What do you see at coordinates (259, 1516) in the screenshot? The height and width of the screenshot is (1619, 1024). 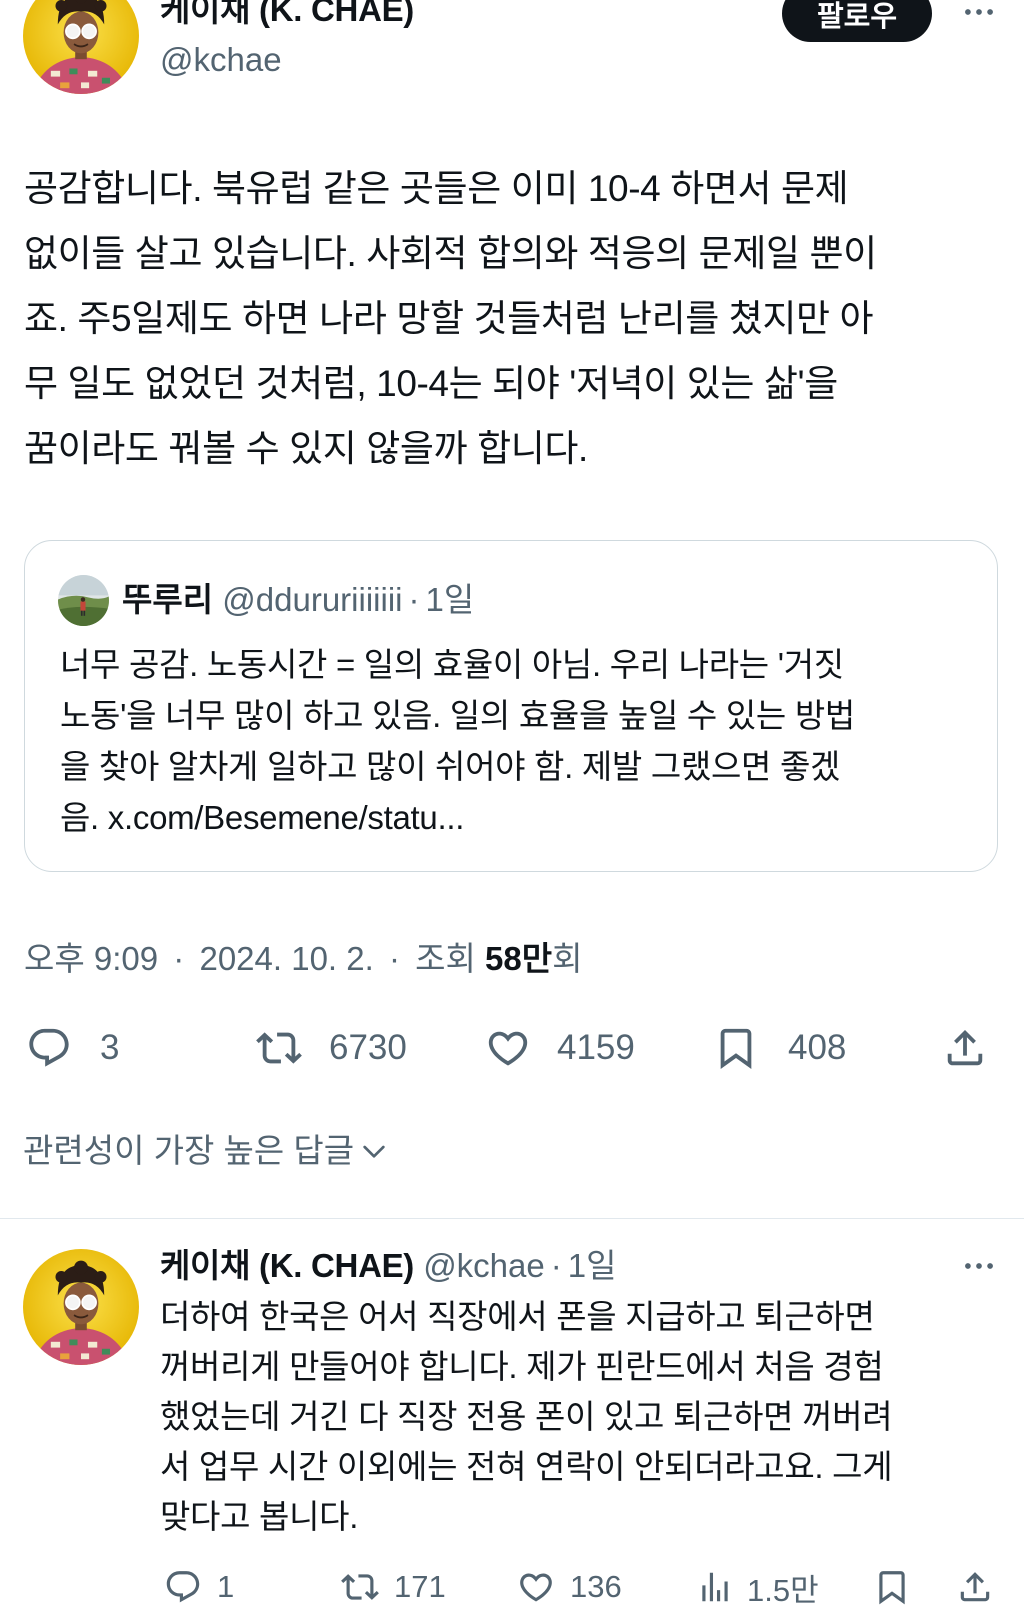 I see `reply-text-line: 맞다고 봅니다.` at bounding box center [259, 1516].